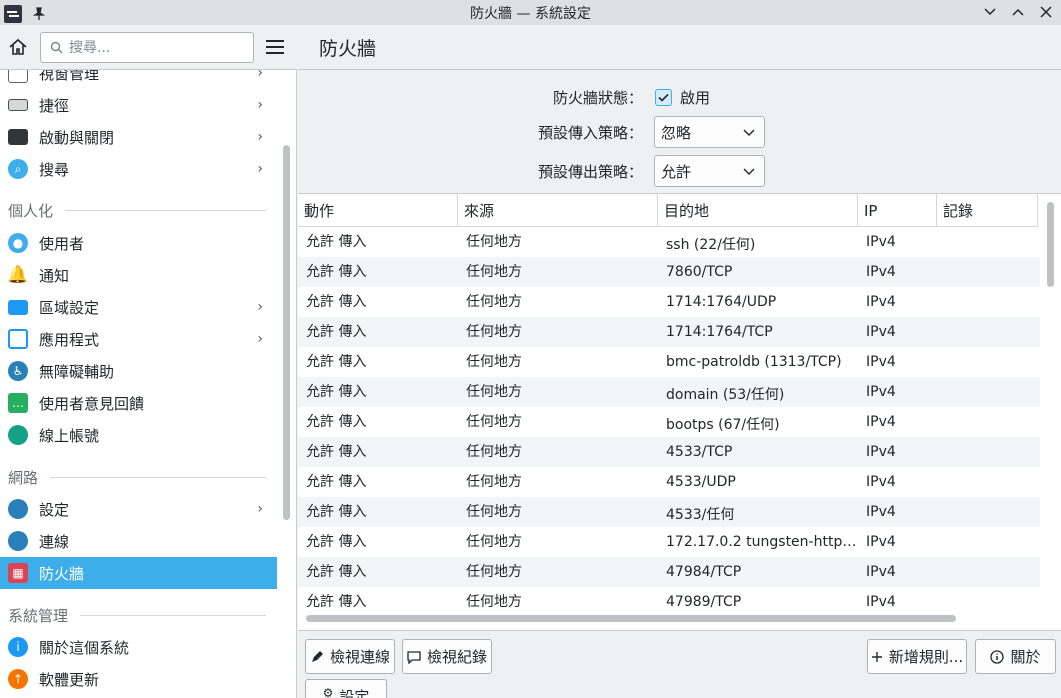 The height and width of the screenshot is (698, 1061). Describe the element at coordinates (1050, 244) in the screenshot. I see `table-vertical-scrollbar` at that location.